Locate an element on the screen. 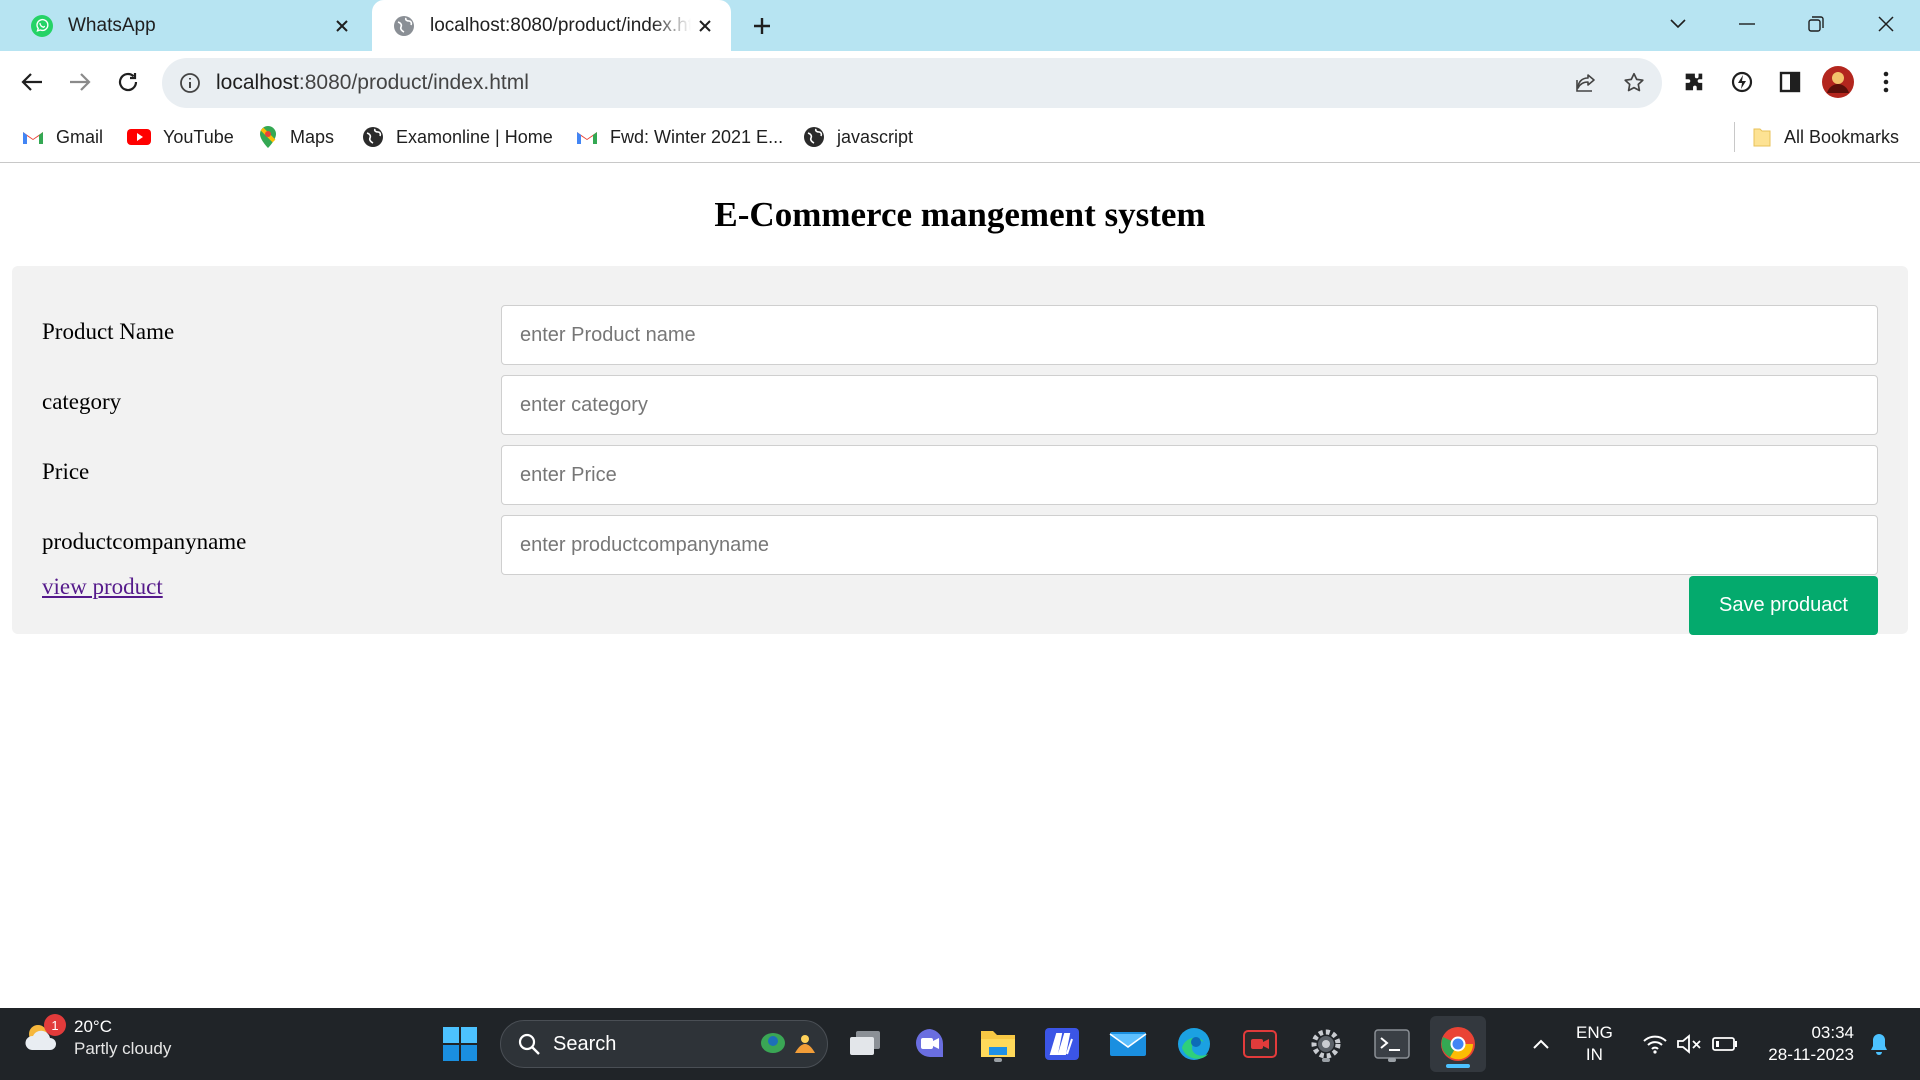 This screenshot has height=1080, width=1920. new-tab-button is located at coordinates (762, 26).